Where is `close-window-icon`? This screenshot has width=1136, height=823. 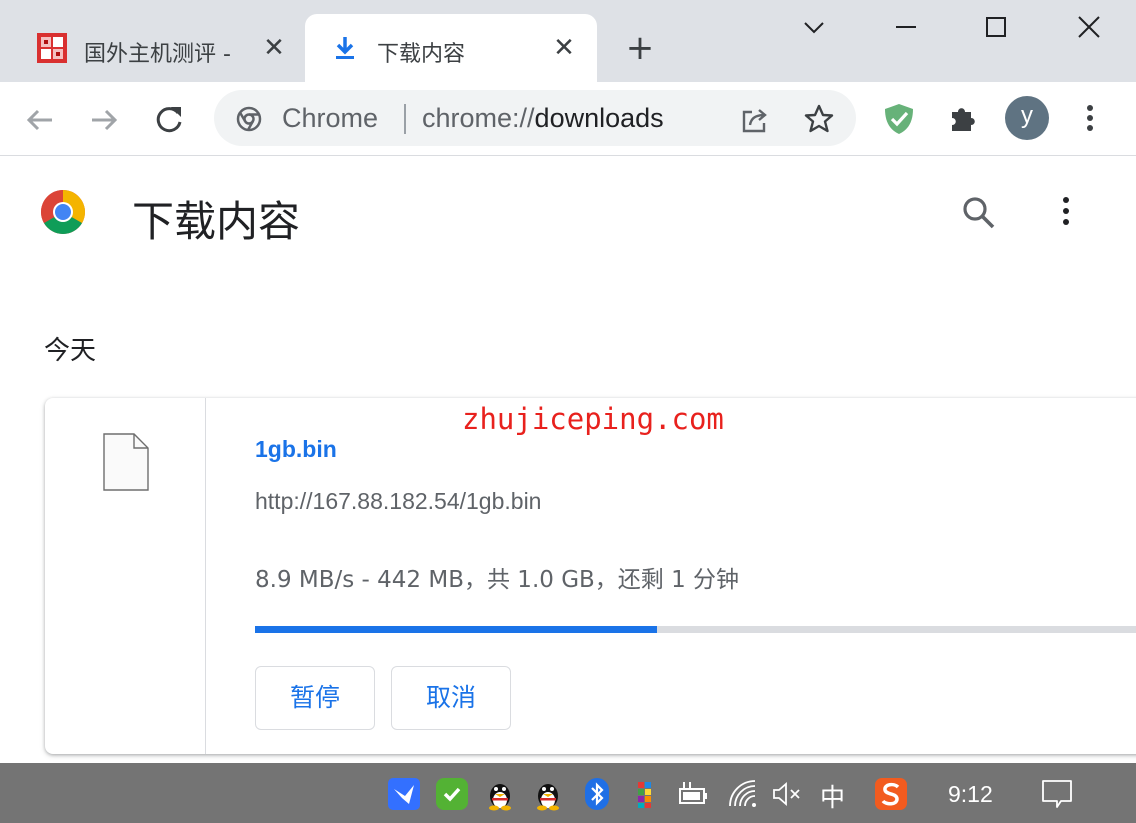 close-window-icon is located at coordinates (1088, 30).